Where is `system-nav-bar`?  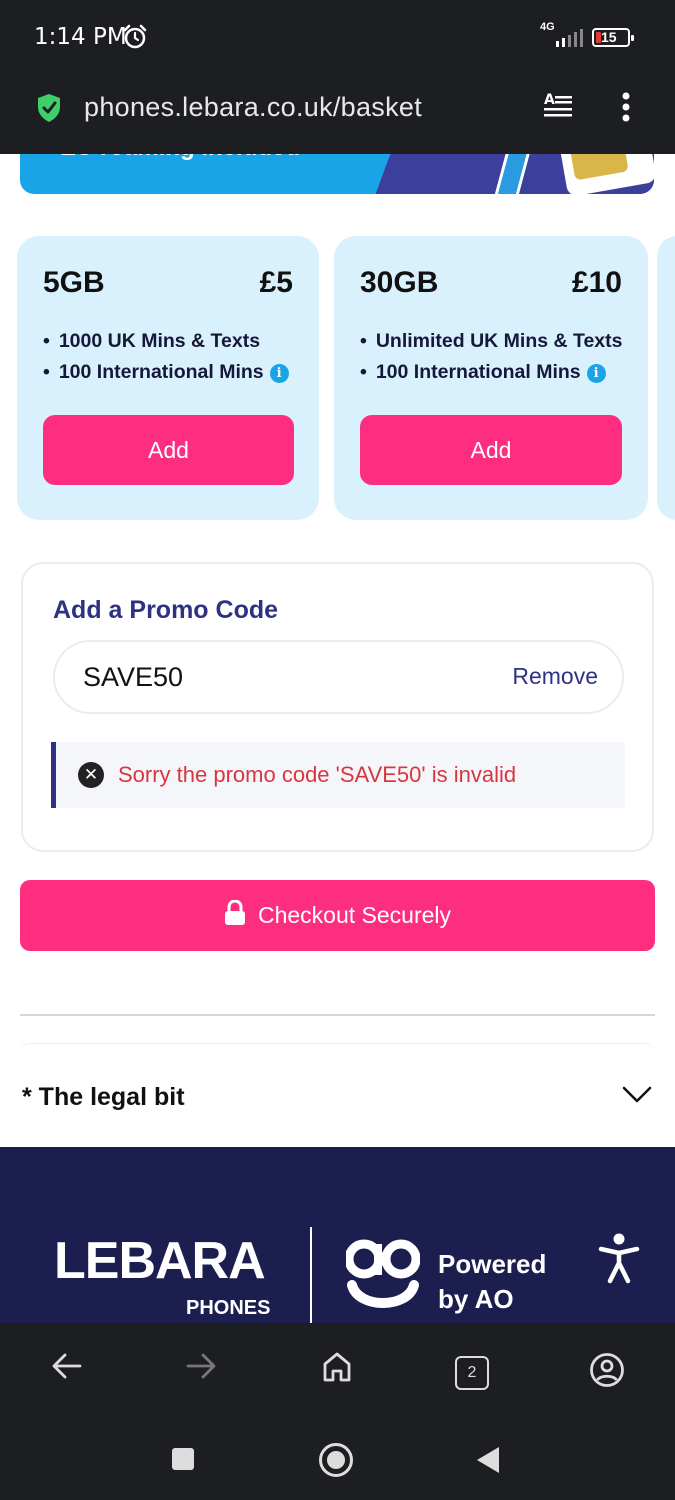
system-nav-bar is located at coordinates (337, 1458).